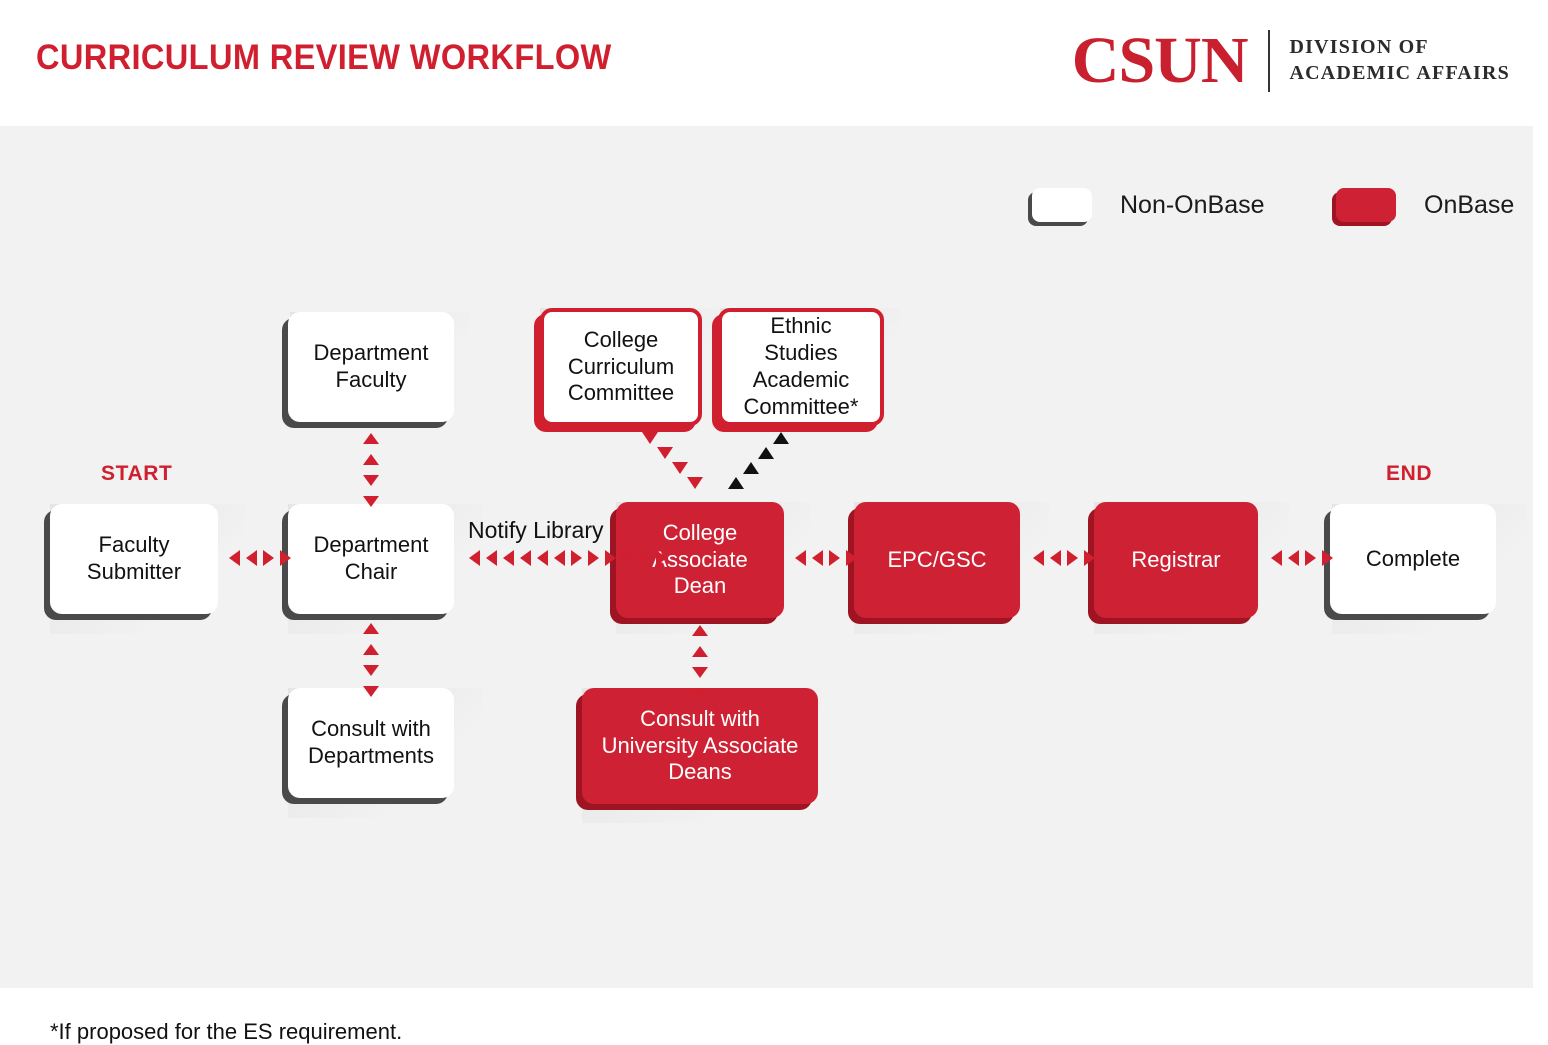 The height and width of the screenshot is (1045, 1548). What do you see at coordinates (1366, 205) in the screenshot?
I see `legend-swatch-onbase` at bounding box center [1366, 205].